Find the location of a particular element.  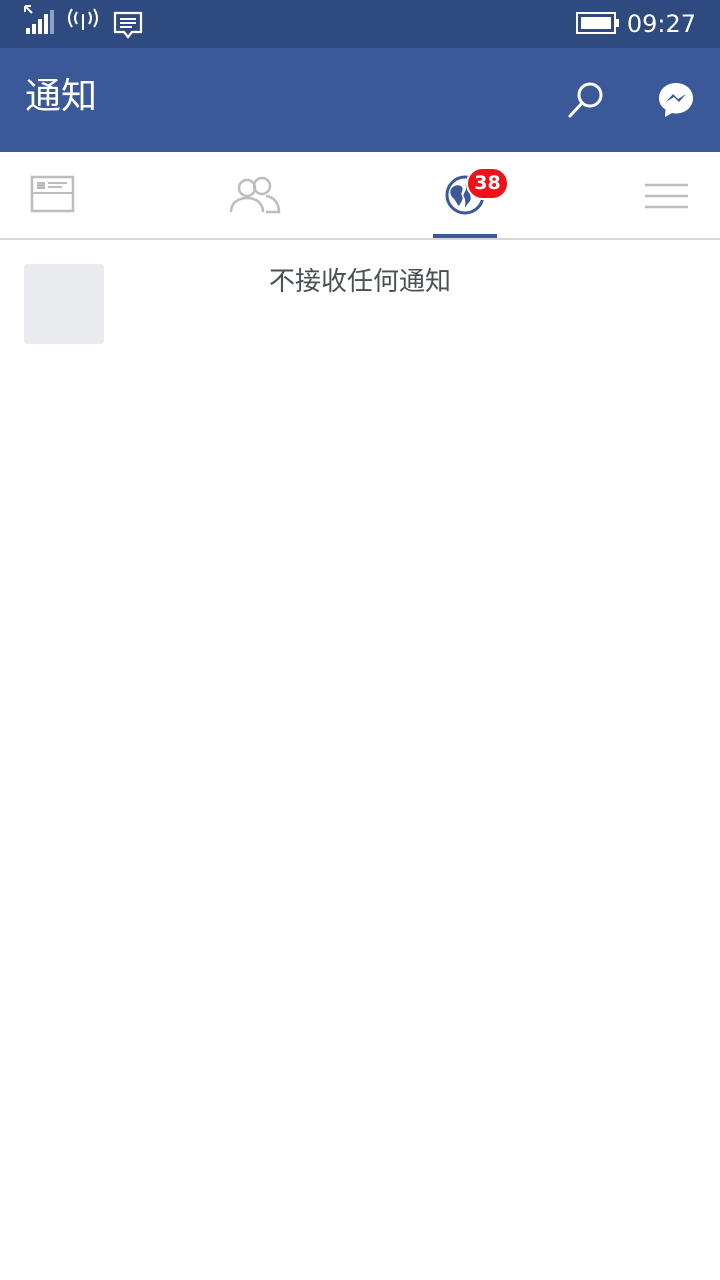

active-tab-indicator is located at coordinates (465, 236).